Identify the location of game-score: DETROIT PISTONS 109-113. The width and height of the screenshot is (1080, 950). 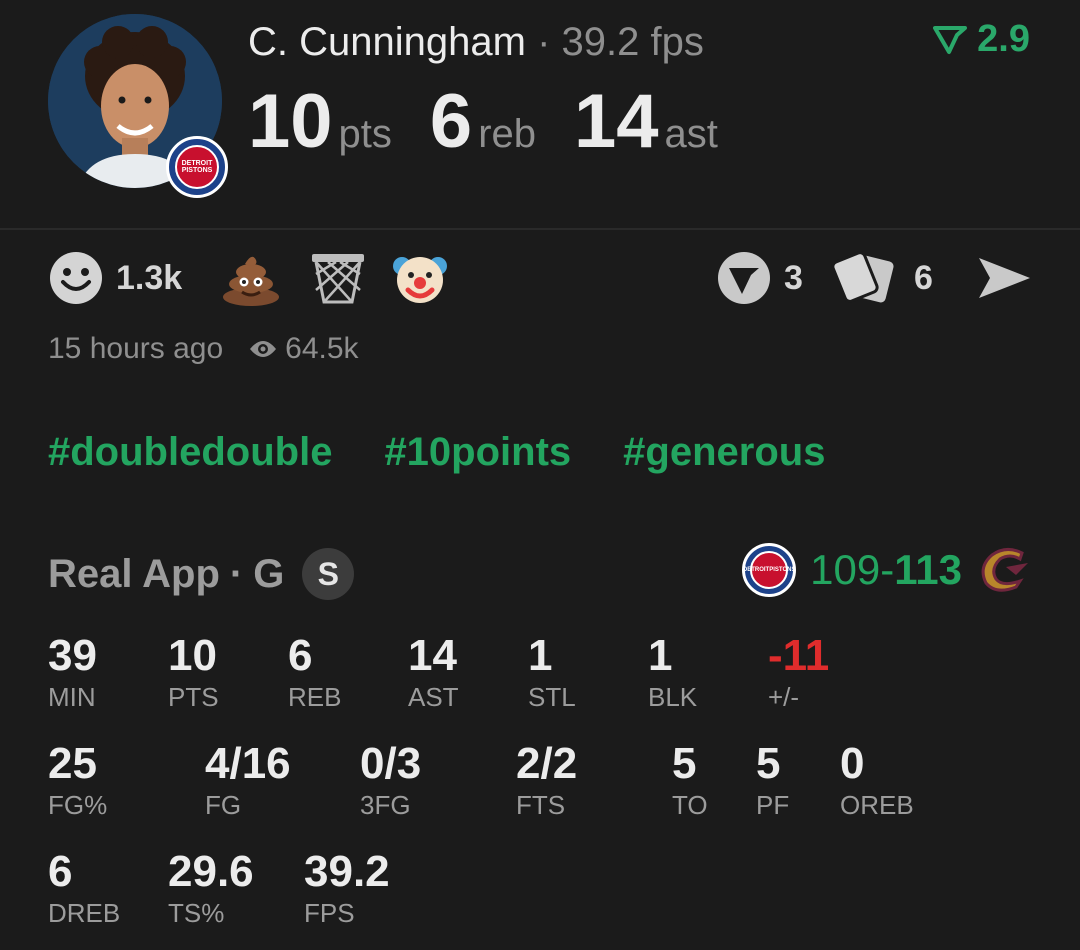
(887, 570).